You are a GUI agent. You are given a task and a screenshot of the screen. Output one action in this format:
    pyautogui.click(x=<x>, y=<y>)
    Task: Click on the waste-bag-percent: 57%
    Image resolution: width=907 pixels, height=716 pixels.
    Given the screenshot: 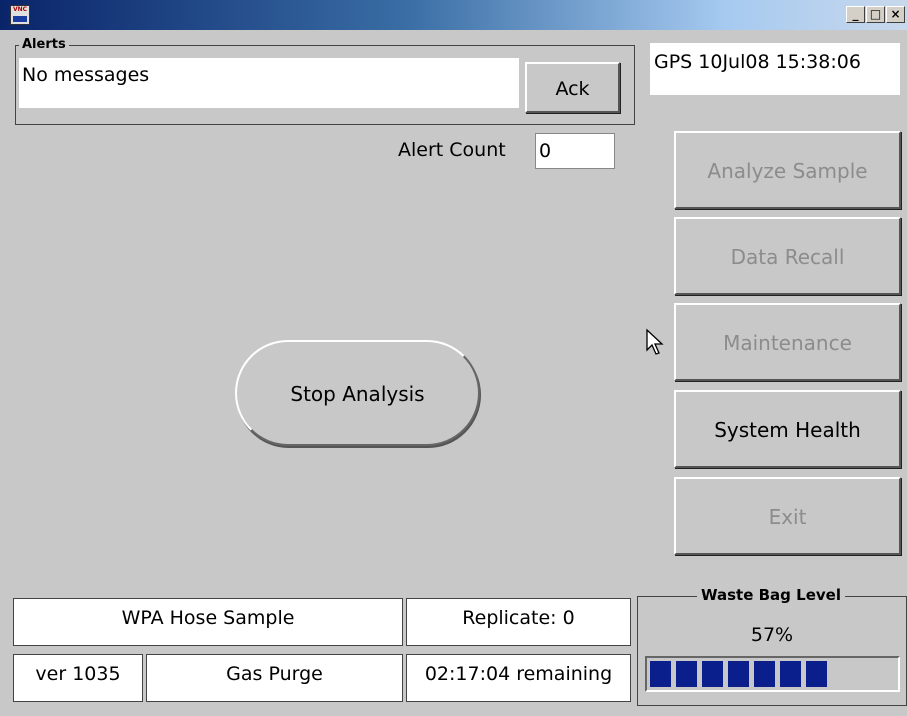 What is the action you would take?
    pyautogui.click(x=772, y=635)
    